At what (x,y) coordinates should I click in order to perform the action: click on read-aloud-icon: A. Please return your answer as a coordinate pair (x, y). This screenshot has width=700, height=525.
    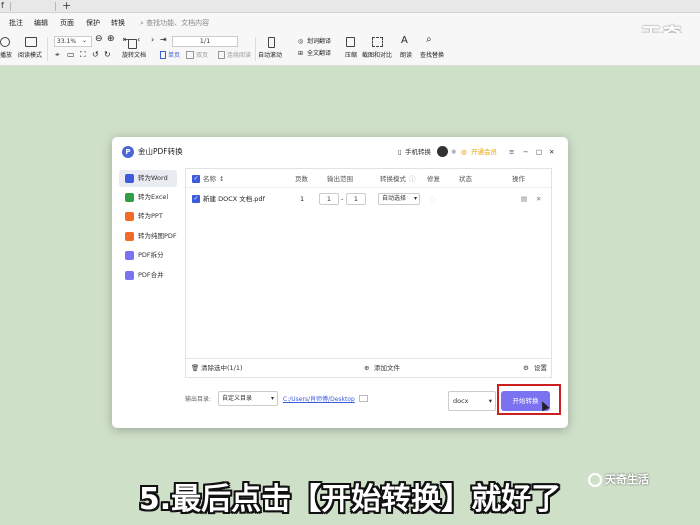
    Looking at the image, I should click on (404, 41).